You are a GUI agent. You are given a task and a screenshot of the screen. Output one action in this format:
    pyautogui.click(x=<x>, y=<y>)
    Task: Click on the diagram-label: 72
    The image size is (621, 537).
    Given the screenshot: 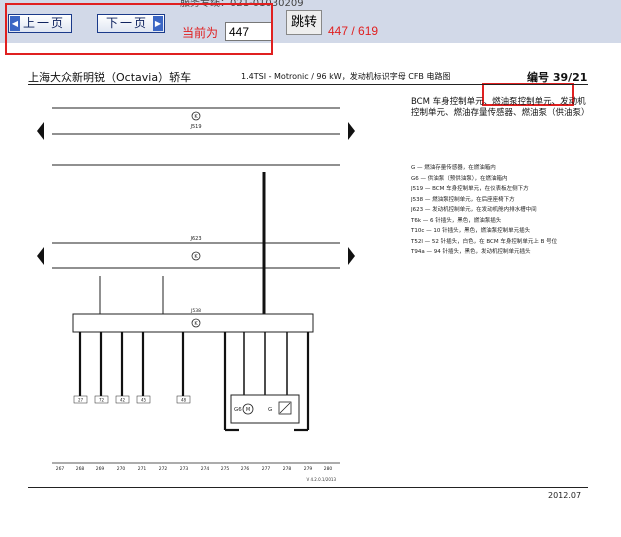 What is the action you would take?
    pyautogui.click(x=102, y=400)
    